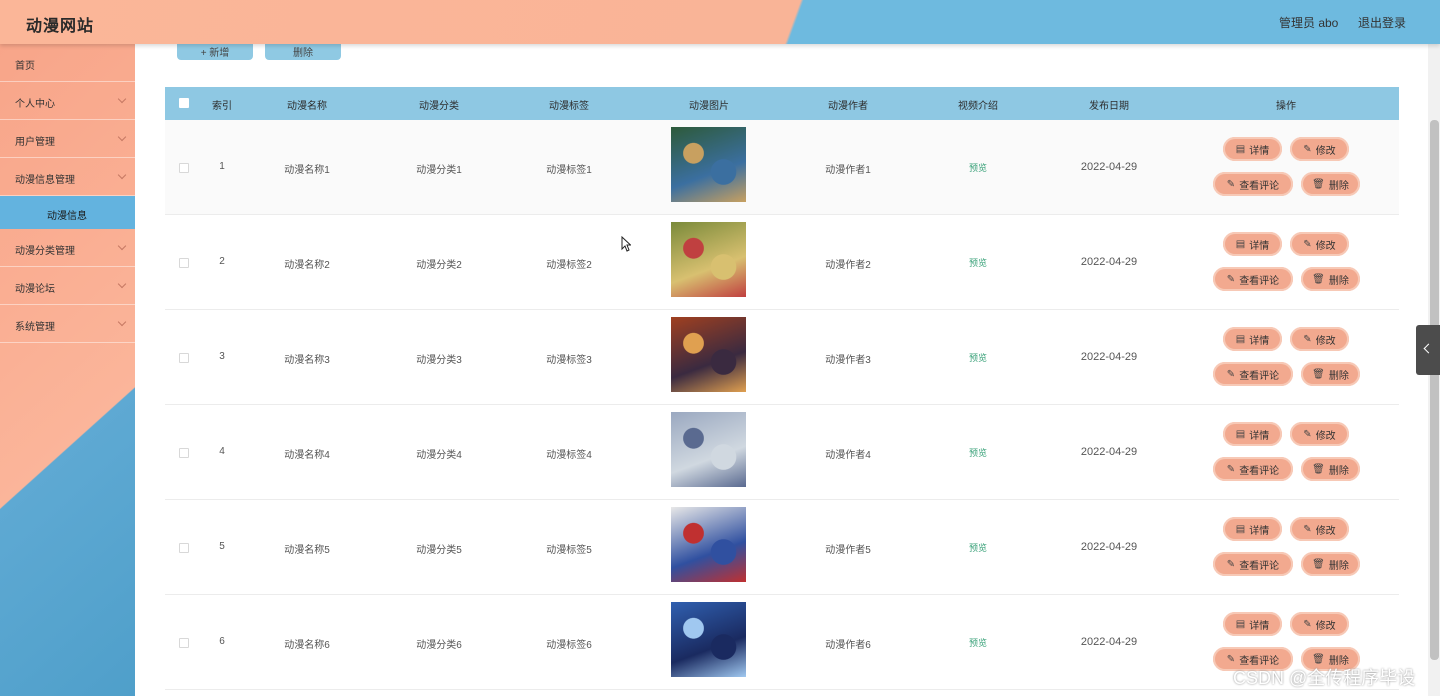 The width and height of the screenshot is (1440, 696). I want to click on header-author: 动漫作者, so click(848, 106).